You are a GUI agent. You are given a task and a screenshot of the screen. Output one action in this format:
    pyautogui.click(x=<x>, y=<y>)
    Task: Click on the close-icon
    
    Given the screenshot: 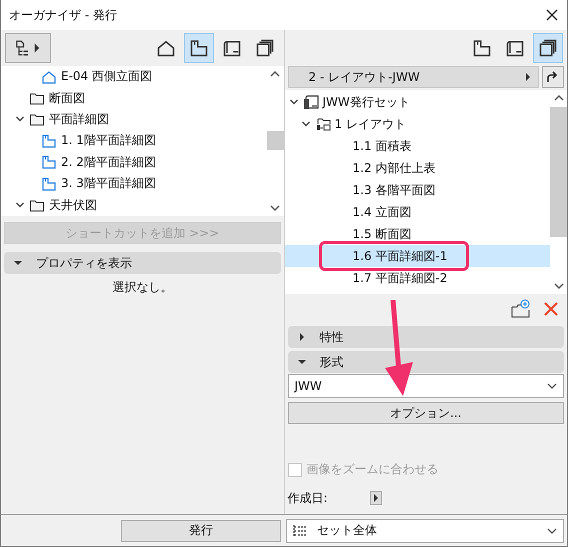 What is the action you would take?
    pyautogui.click(x=552, y=15)
    